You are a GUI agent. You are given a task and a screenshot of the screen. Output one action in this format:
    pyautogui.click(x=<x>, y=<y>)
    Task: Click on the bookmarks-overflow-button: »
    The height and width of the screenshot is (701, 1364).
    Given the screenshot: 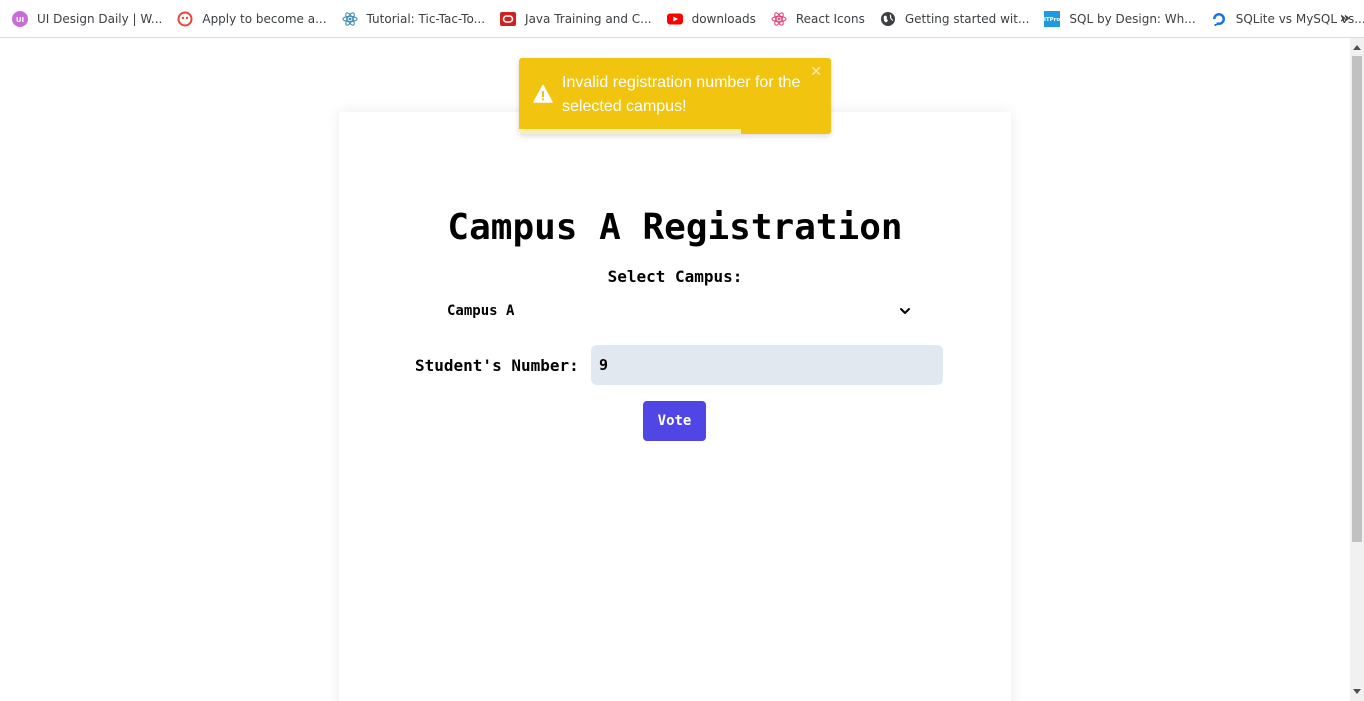 What is the action you would take?
    pyautogui.click(x=1345, y=18)
    